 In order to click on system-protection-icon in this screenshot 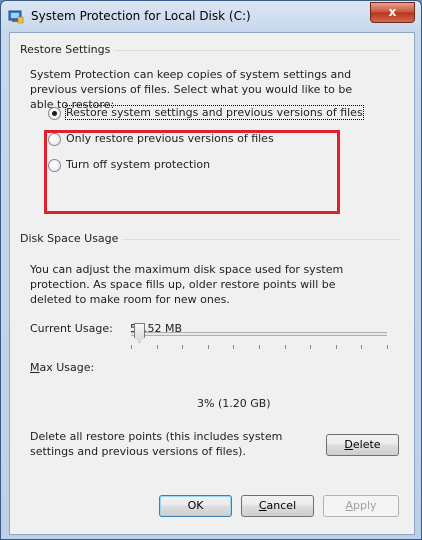, I will do `click(16, 17)`.